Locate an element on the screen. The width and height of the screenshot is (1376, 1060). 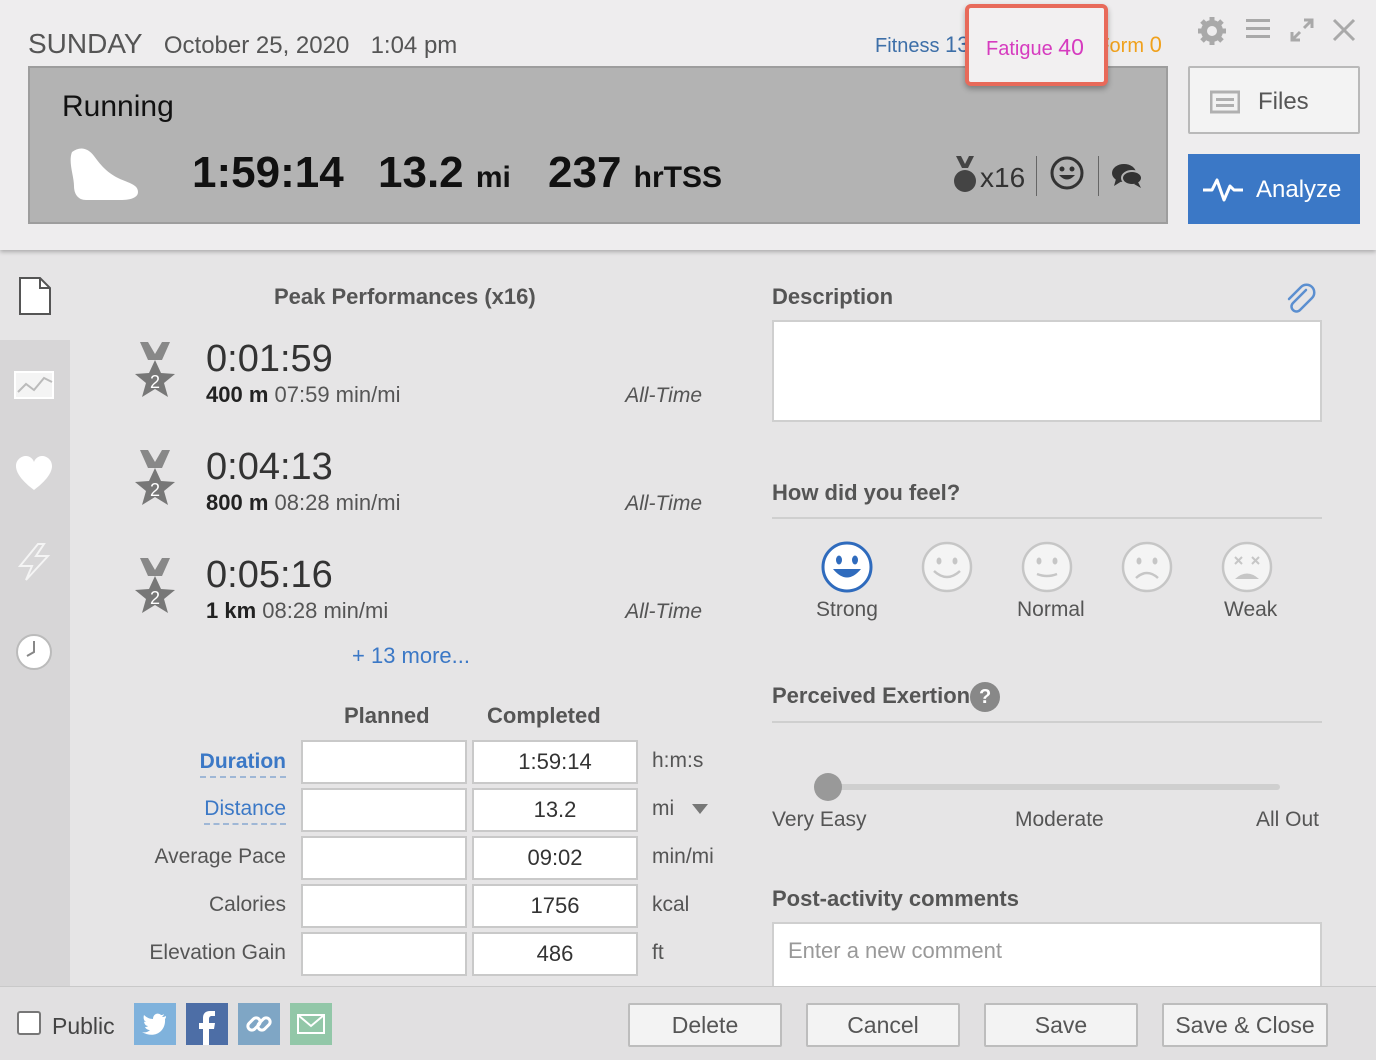
peak-time: 0:04:13 is located at coordinates (269, 467).